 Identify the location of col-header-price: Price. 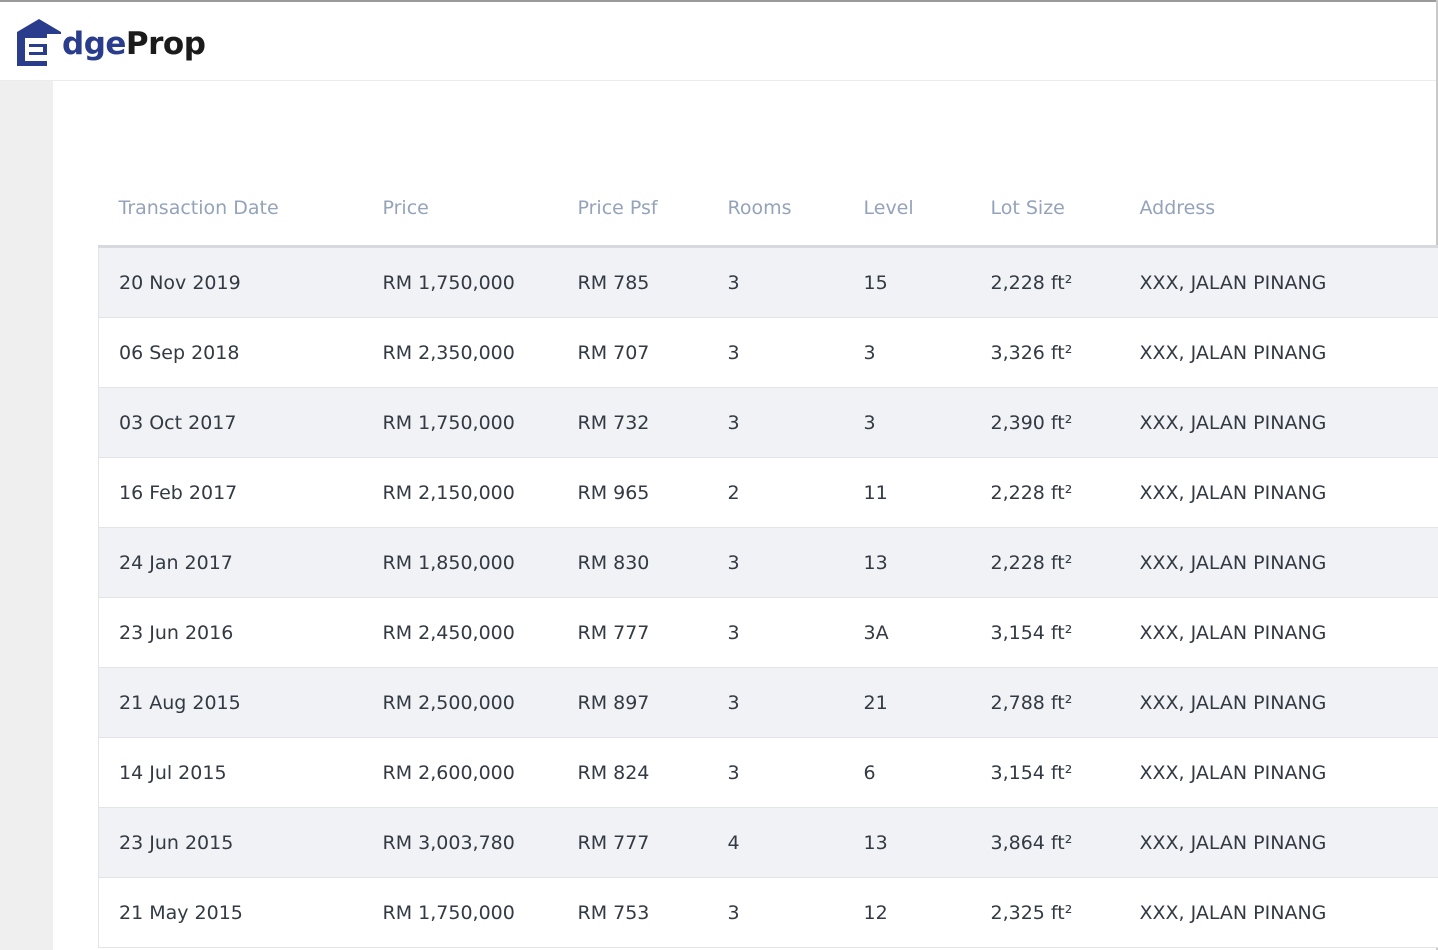
(460, 209).